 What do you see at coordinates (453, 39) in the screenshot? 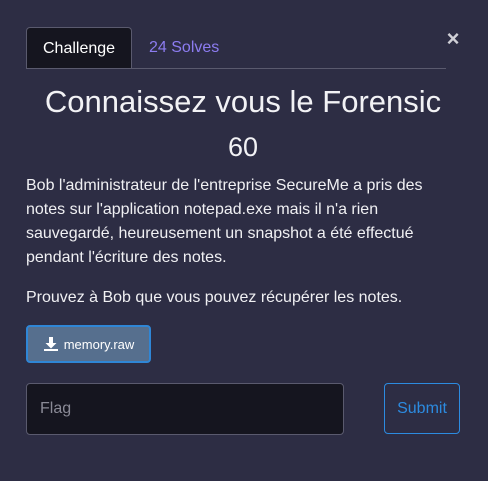
I see `close-icon: ×` at bounding box center [453, 39].